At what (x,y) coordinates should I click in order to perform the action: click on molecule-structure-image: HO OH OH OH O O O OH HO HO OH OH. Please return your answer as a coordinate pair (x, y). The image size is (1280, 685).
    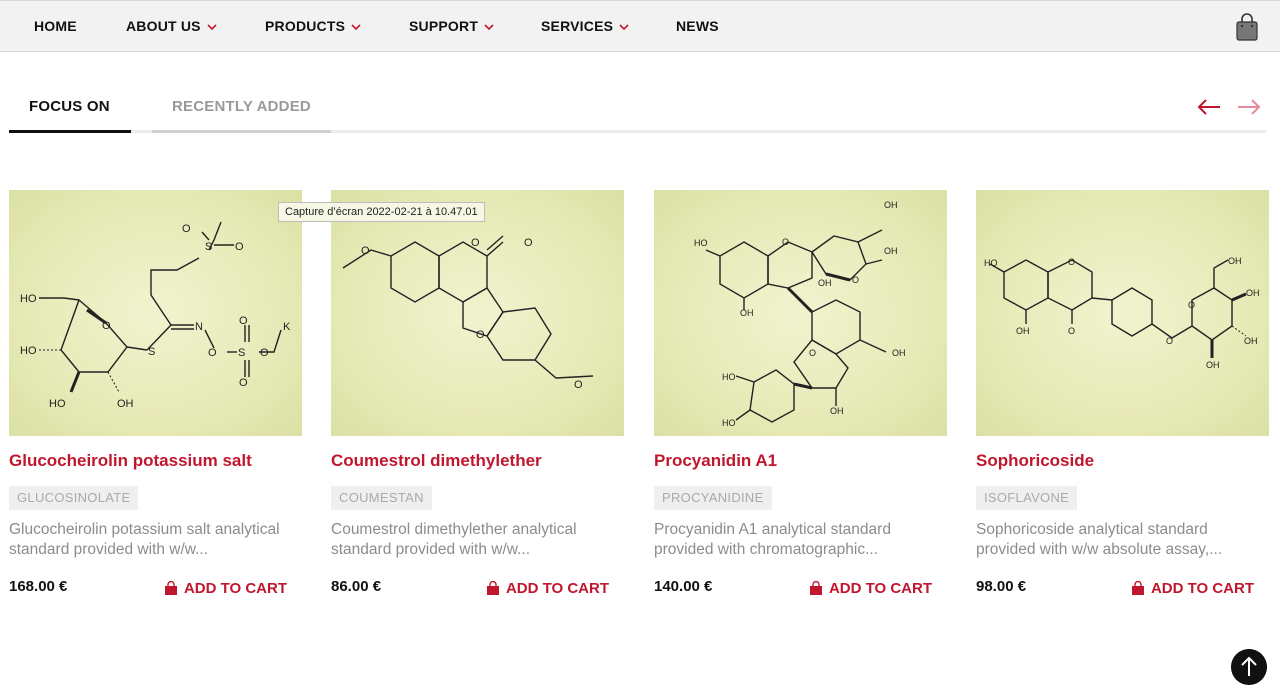
    Looking at the image, I should click on (800, 314).